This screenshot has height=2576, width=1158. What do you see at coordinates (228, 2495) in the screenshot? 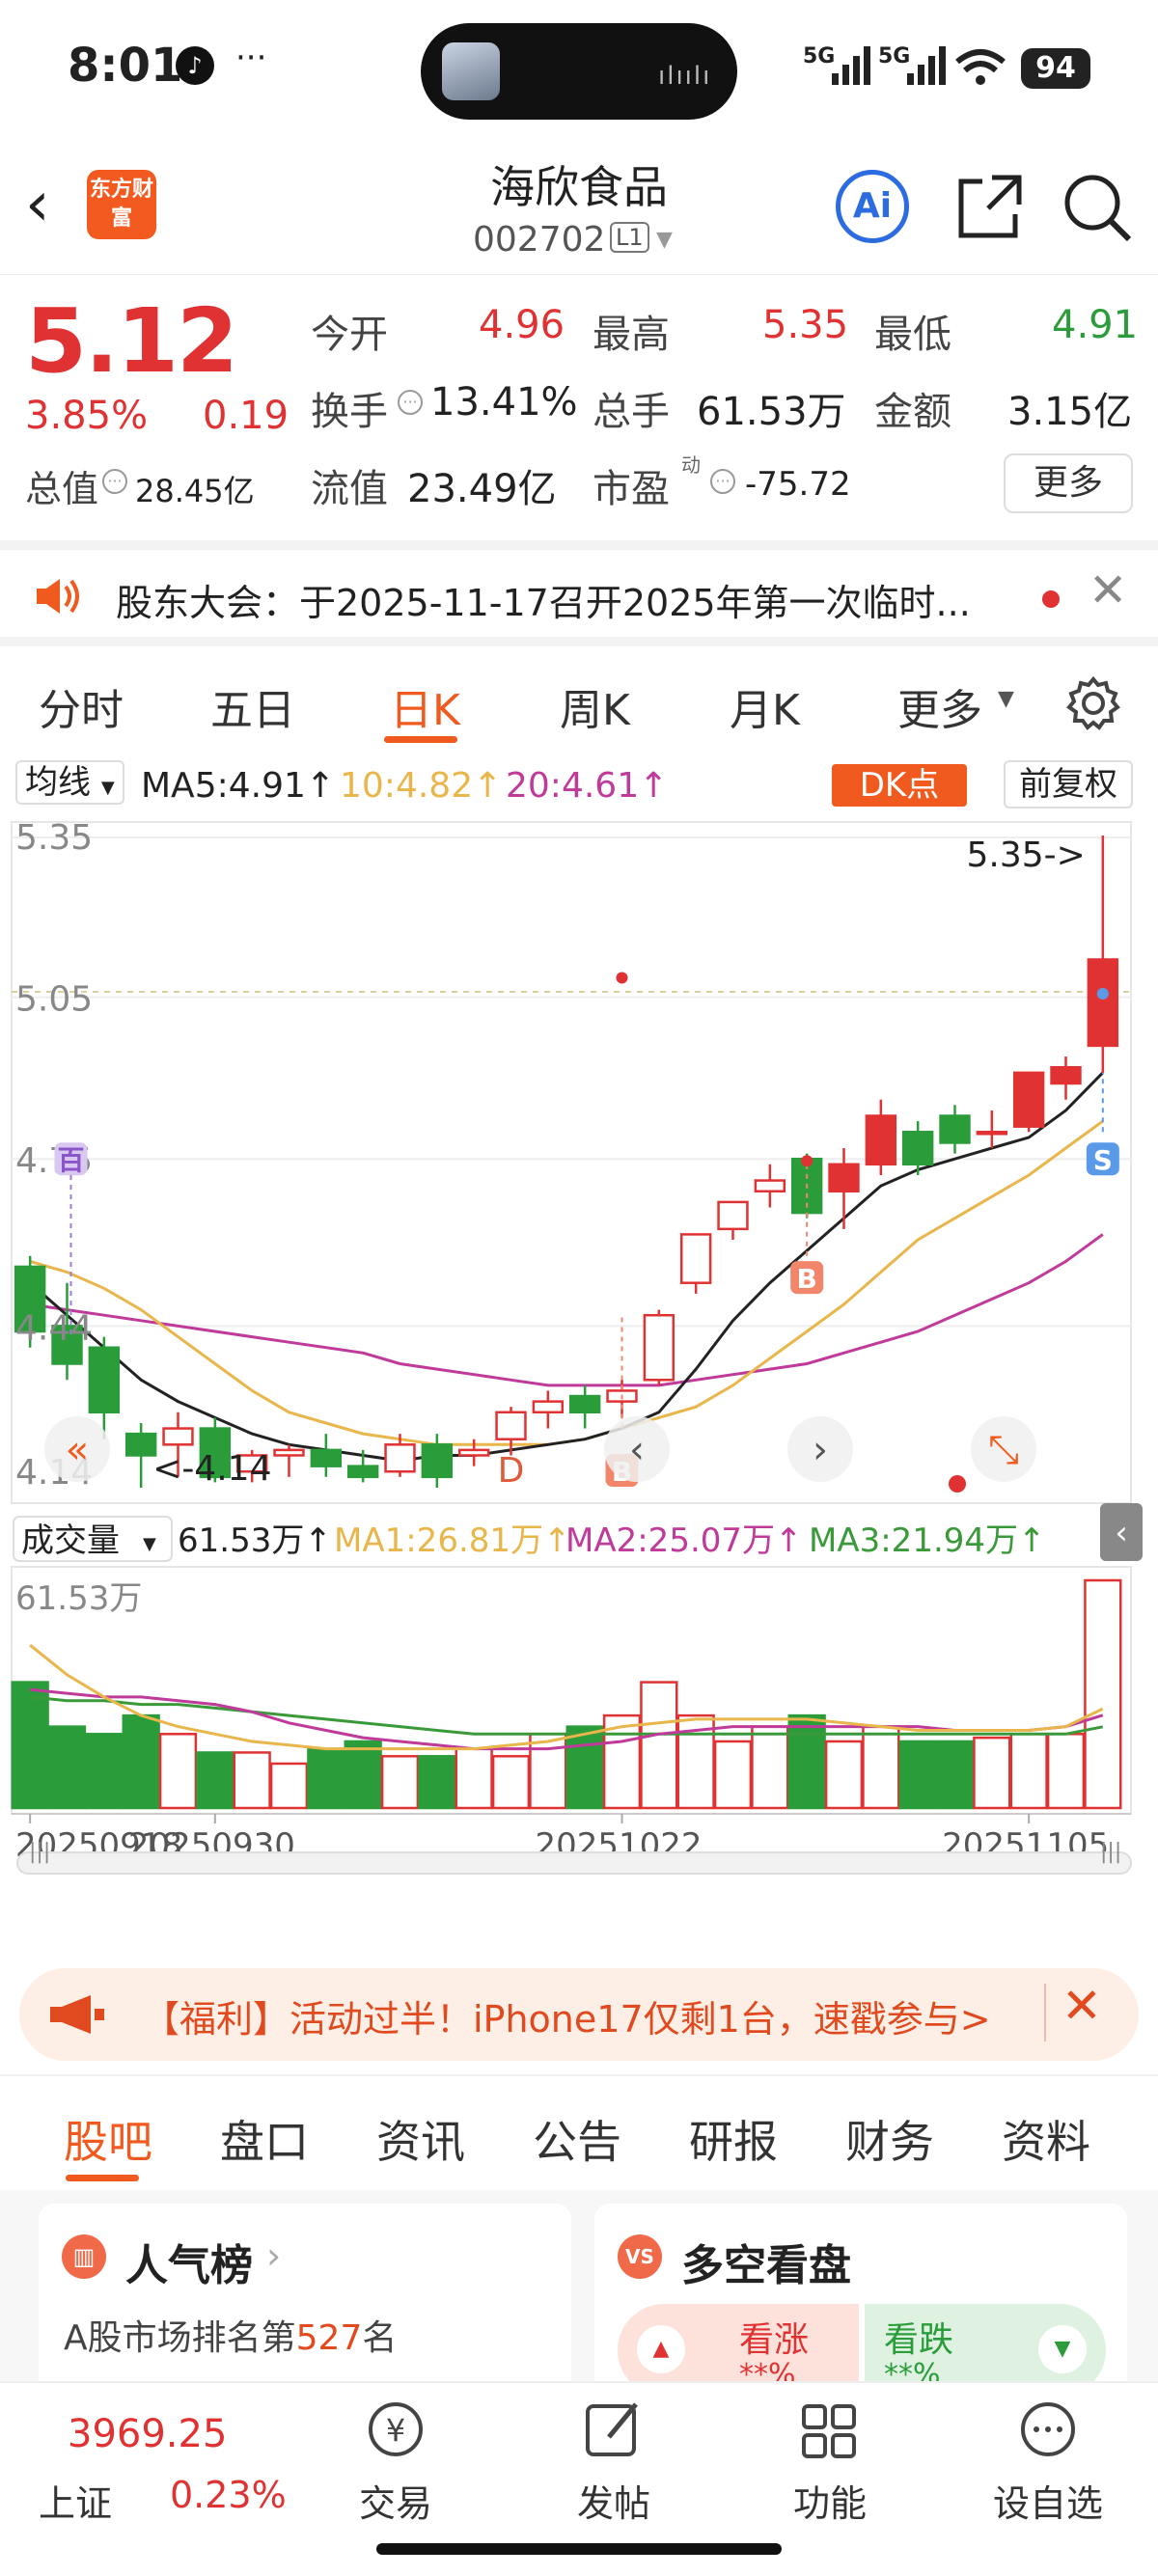
I see `index-change: 0.23%` at bounding box center [228, 2495].